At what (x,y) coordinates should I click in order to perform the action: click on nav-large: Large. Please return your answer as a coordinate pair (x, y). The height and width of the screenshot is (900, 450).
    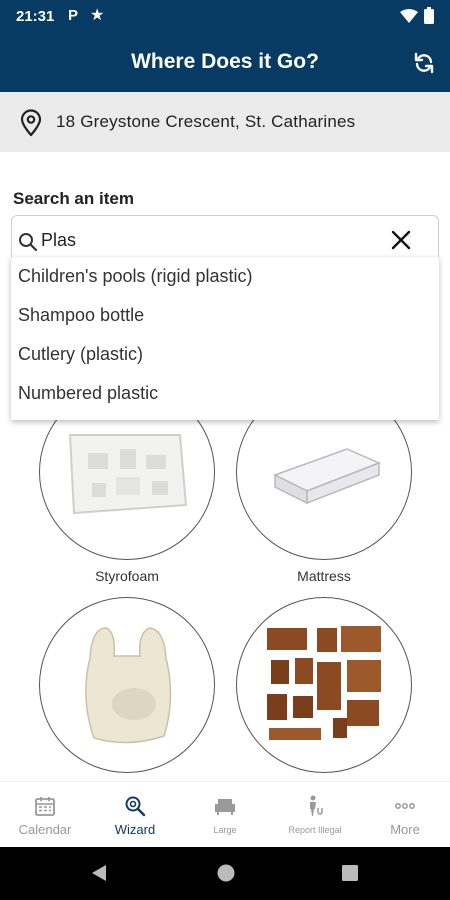
    Looking at the image, I should click on (225, 815).